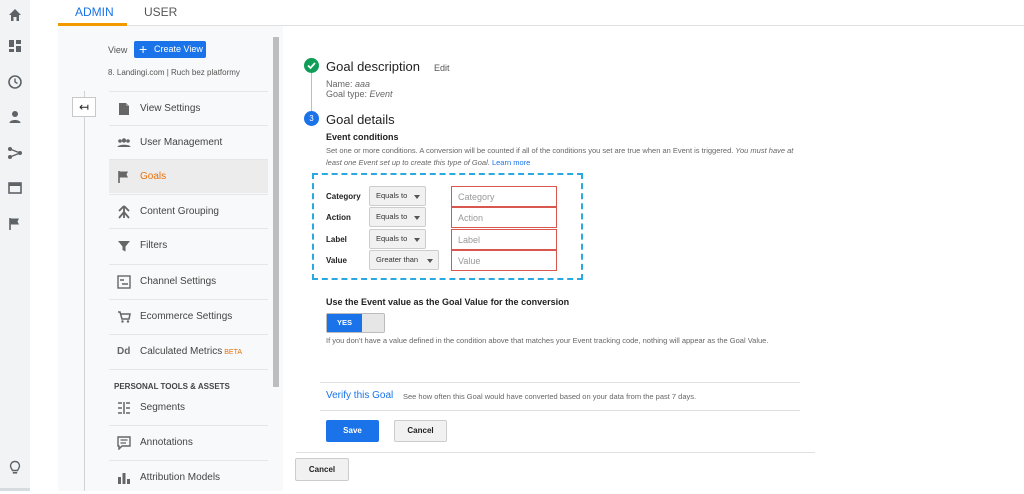 The width and height of the screenshot is (1024, 494). Describe the element at coordinates (404, 260) in the screenshot. I see `operator-select-value: Greater than` at that location.